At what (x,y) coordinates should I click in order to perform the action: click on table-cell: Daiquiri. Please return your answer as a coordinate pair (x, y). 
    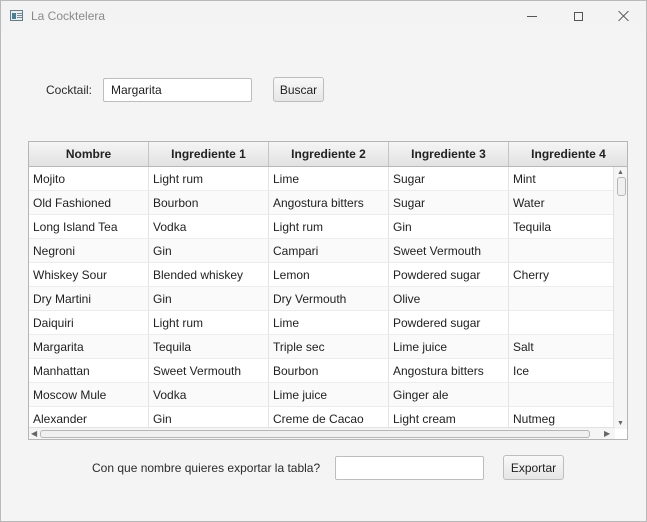
    Looking at the image, I should click on (89, 322).